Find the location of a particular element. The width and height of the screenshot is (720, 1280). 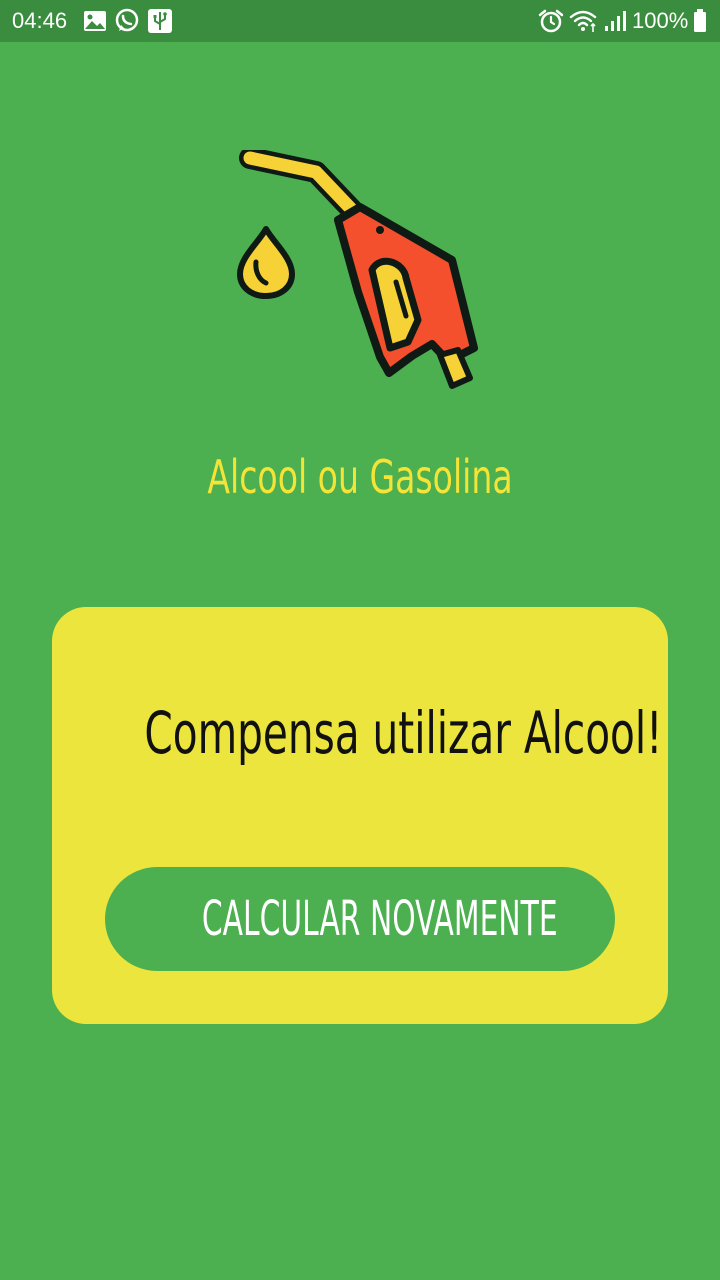

wifi-icon is located at coordinates (583, 21).